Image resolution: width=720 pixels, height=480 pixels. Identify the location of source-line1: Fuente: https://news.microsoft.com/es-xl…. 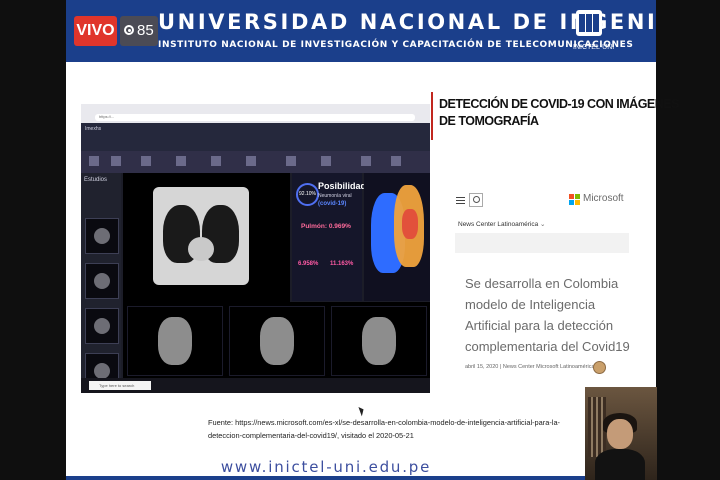
(384, 422).